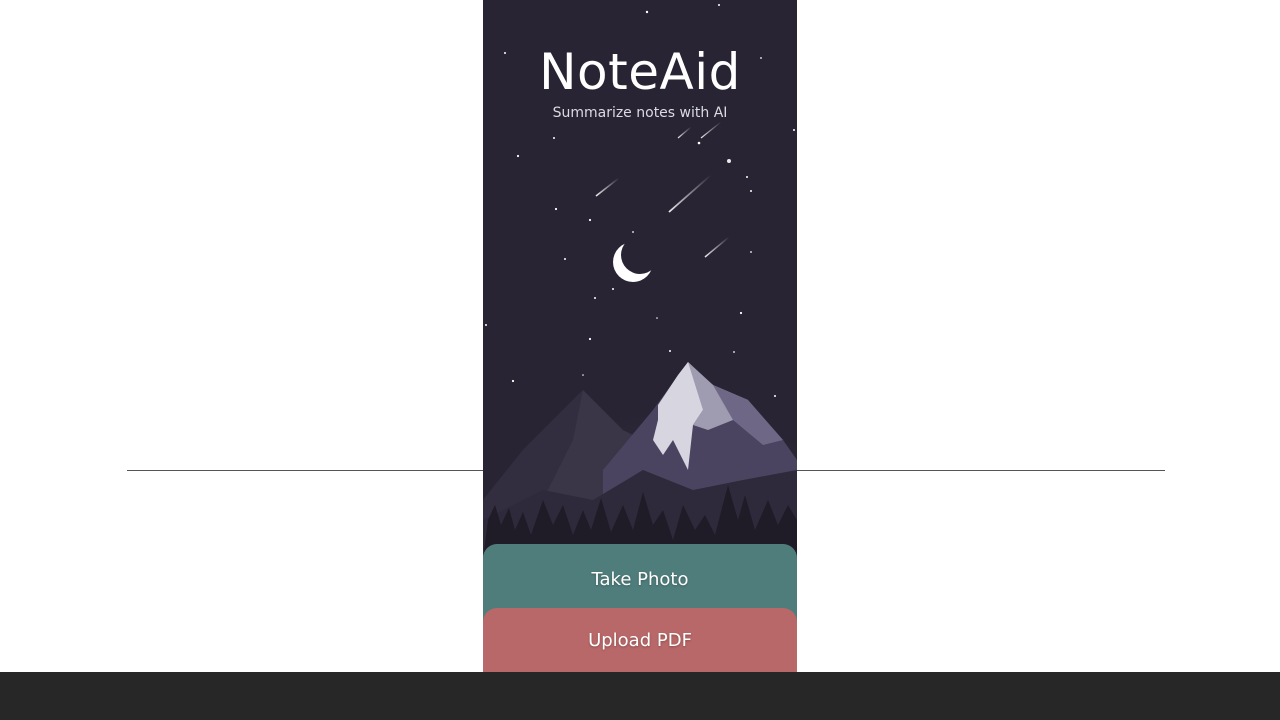 This screenshot has width=1280, height=720. Describe the element at coordinates (640, 72) in the screenshot. I see `app-title: NoteAid` at that location.